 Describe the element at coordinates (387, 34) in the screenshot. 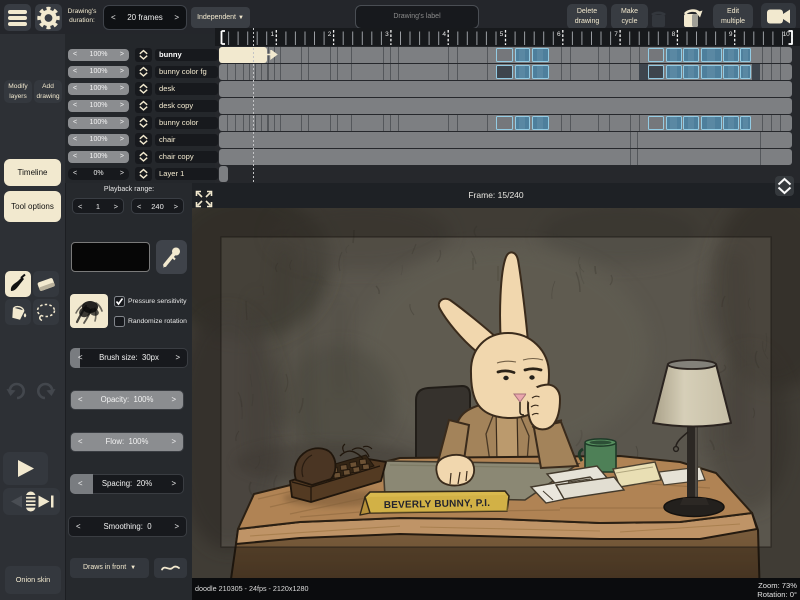

I see `svg-text: 3` at that location.